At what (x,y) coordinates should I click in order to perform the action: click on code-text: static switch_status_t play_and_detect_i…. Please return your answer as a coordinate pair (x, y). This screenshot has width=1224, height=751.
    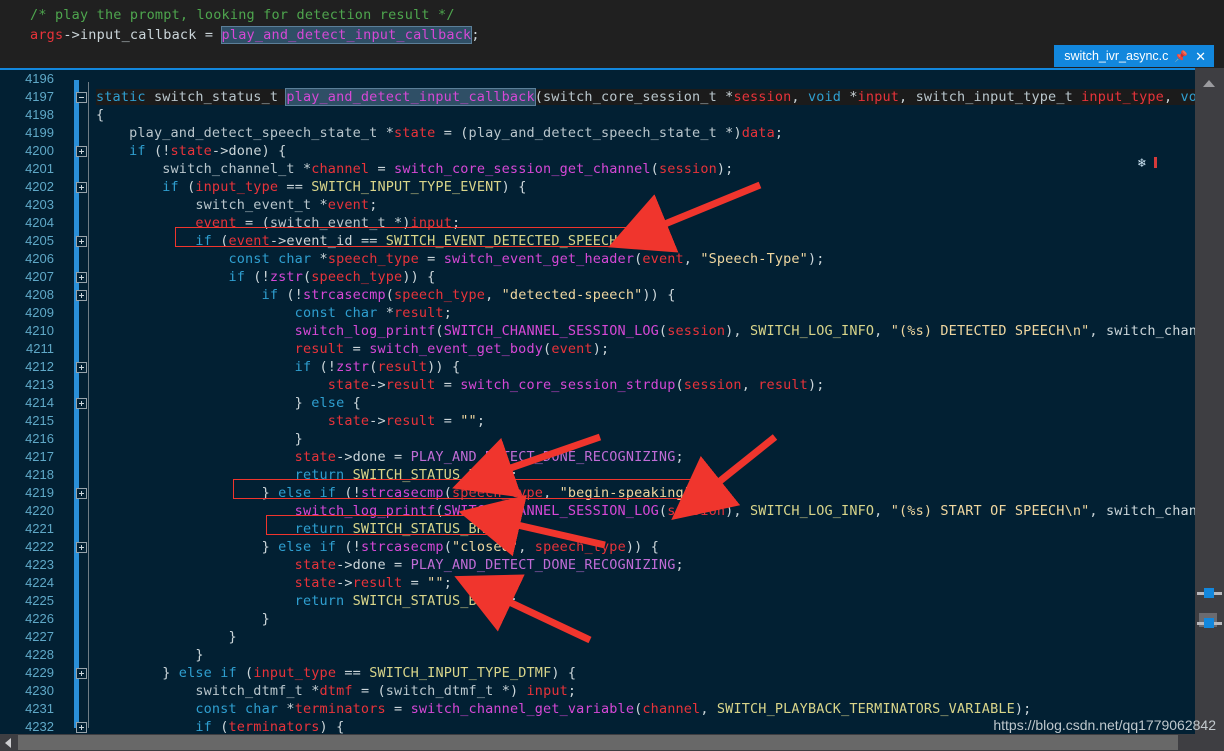
    Looking at the image, I should click on (660, 97).